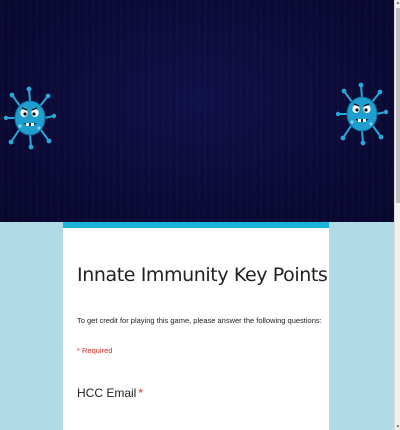 This screenshot has height=430, width=400. I want to click on required-asterisk: *, so click(141, 393).